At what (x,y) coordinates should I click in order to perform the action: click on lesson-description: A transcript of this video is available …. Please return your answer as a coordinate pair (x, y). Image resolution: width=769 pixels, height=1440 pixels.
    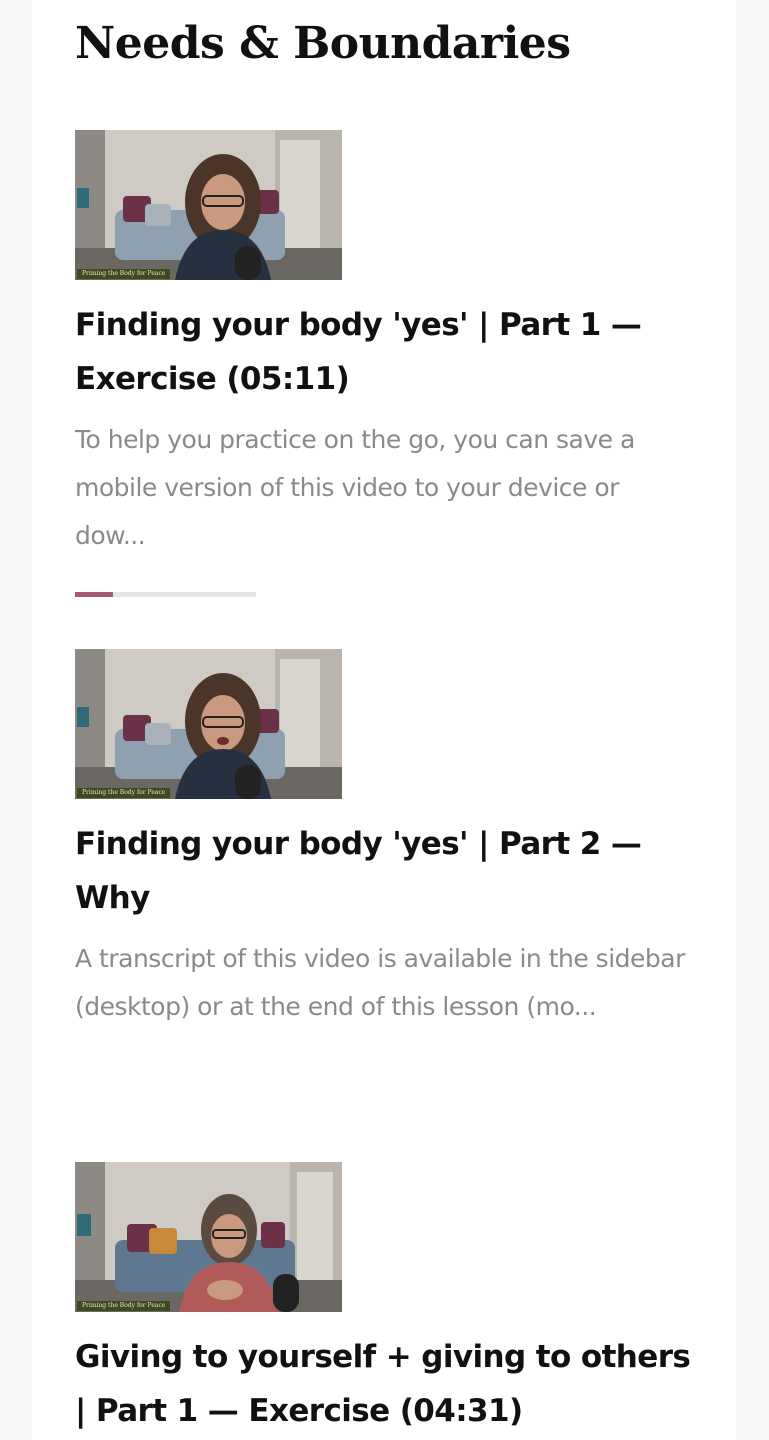
    Looking at the image, I should click on (380, 982).